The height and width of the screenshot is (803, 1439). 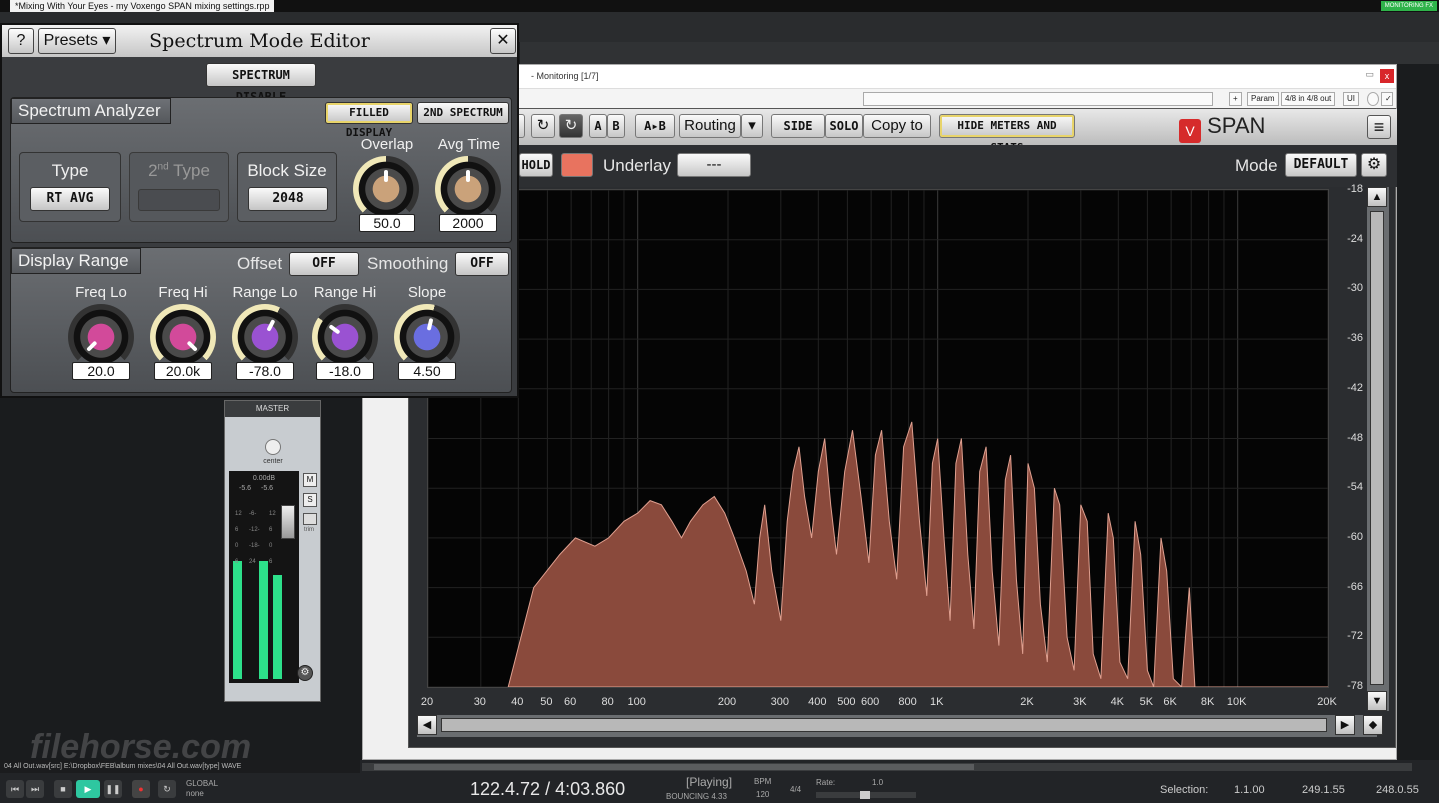 What do you see at coordinates (1007, 134) in the screenshot?
I see `hide-meters-button: HIDE METERS AND STATS` at bounding box center [1007, 134].